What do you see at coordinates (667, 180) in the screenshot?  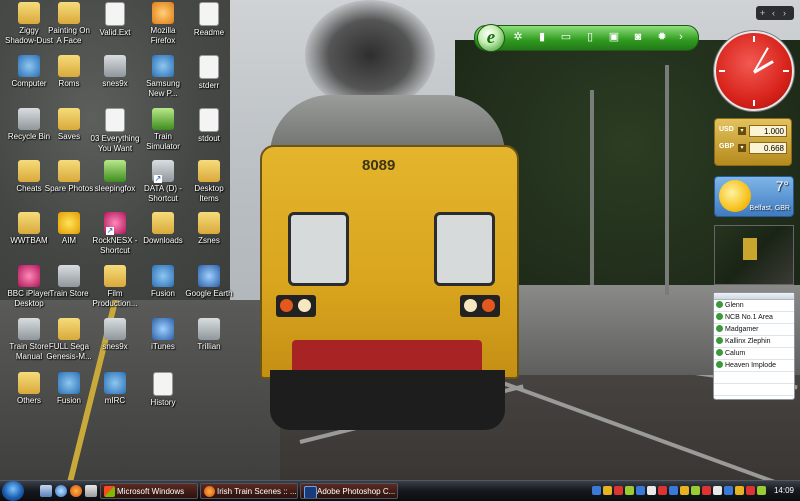 I see `lamp-post` at bounding box center [667, 180].